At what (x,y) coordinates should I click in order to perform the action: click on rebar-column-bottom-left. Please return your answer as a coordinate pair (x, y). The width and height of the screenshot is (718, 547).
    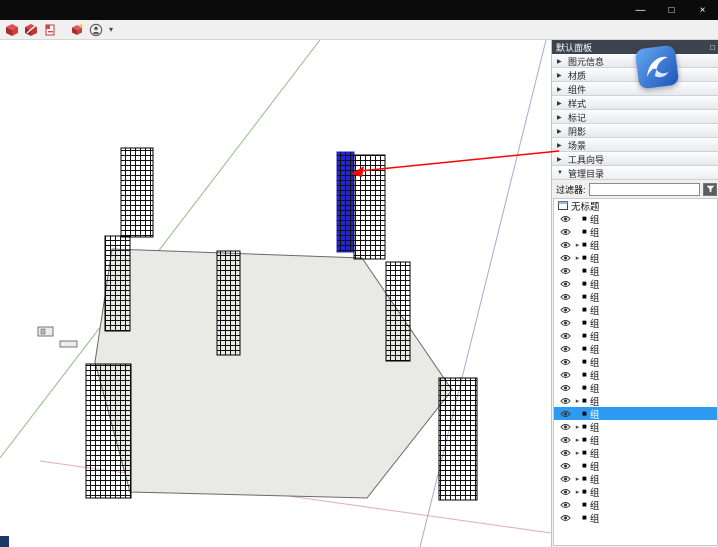
    Looking at the image, I should click on (108, 431).